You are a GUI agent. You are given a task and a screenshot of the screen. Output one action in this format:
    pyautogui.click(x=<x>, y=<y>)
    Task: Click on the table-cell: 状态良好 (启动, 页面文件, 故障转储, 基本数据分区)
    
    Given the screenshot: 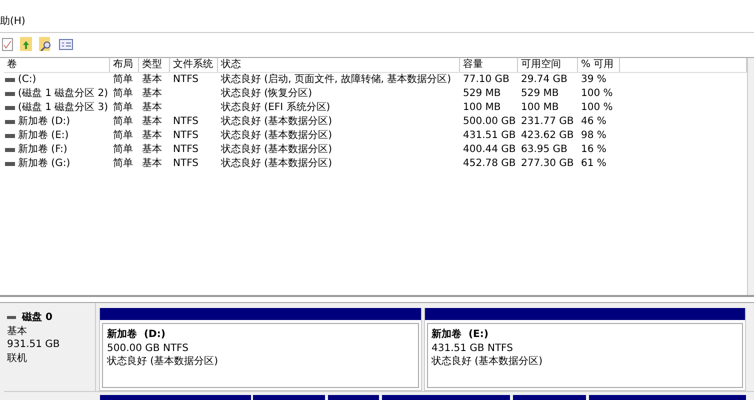 What is the action you would take?
    pyautogui.click(x=336, y=80)
    